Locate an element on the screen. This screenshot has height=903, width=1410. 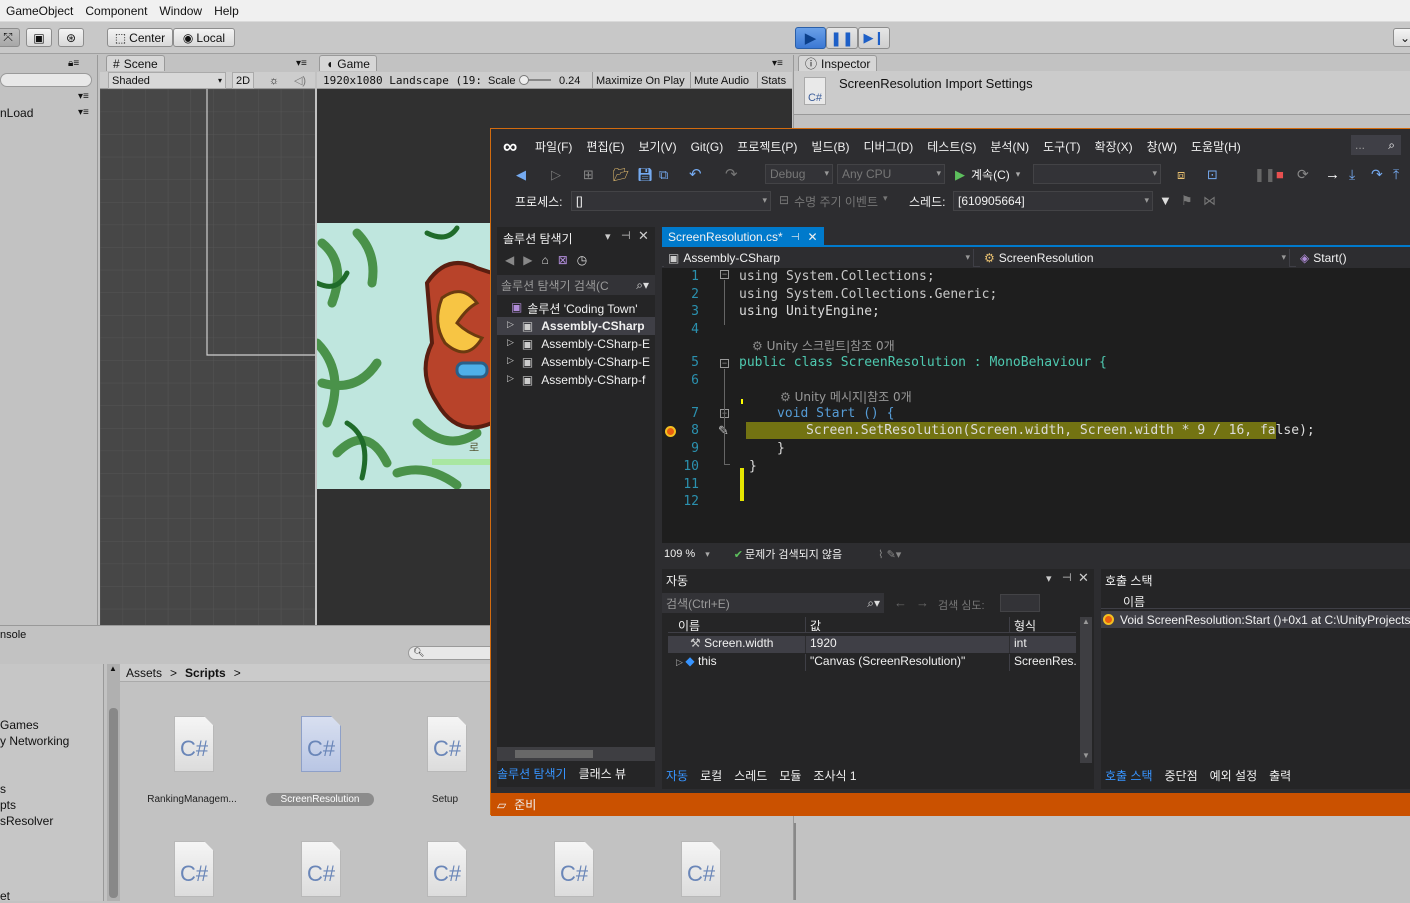
pause-button: ❚❚ is located at coordinates (842, 38).